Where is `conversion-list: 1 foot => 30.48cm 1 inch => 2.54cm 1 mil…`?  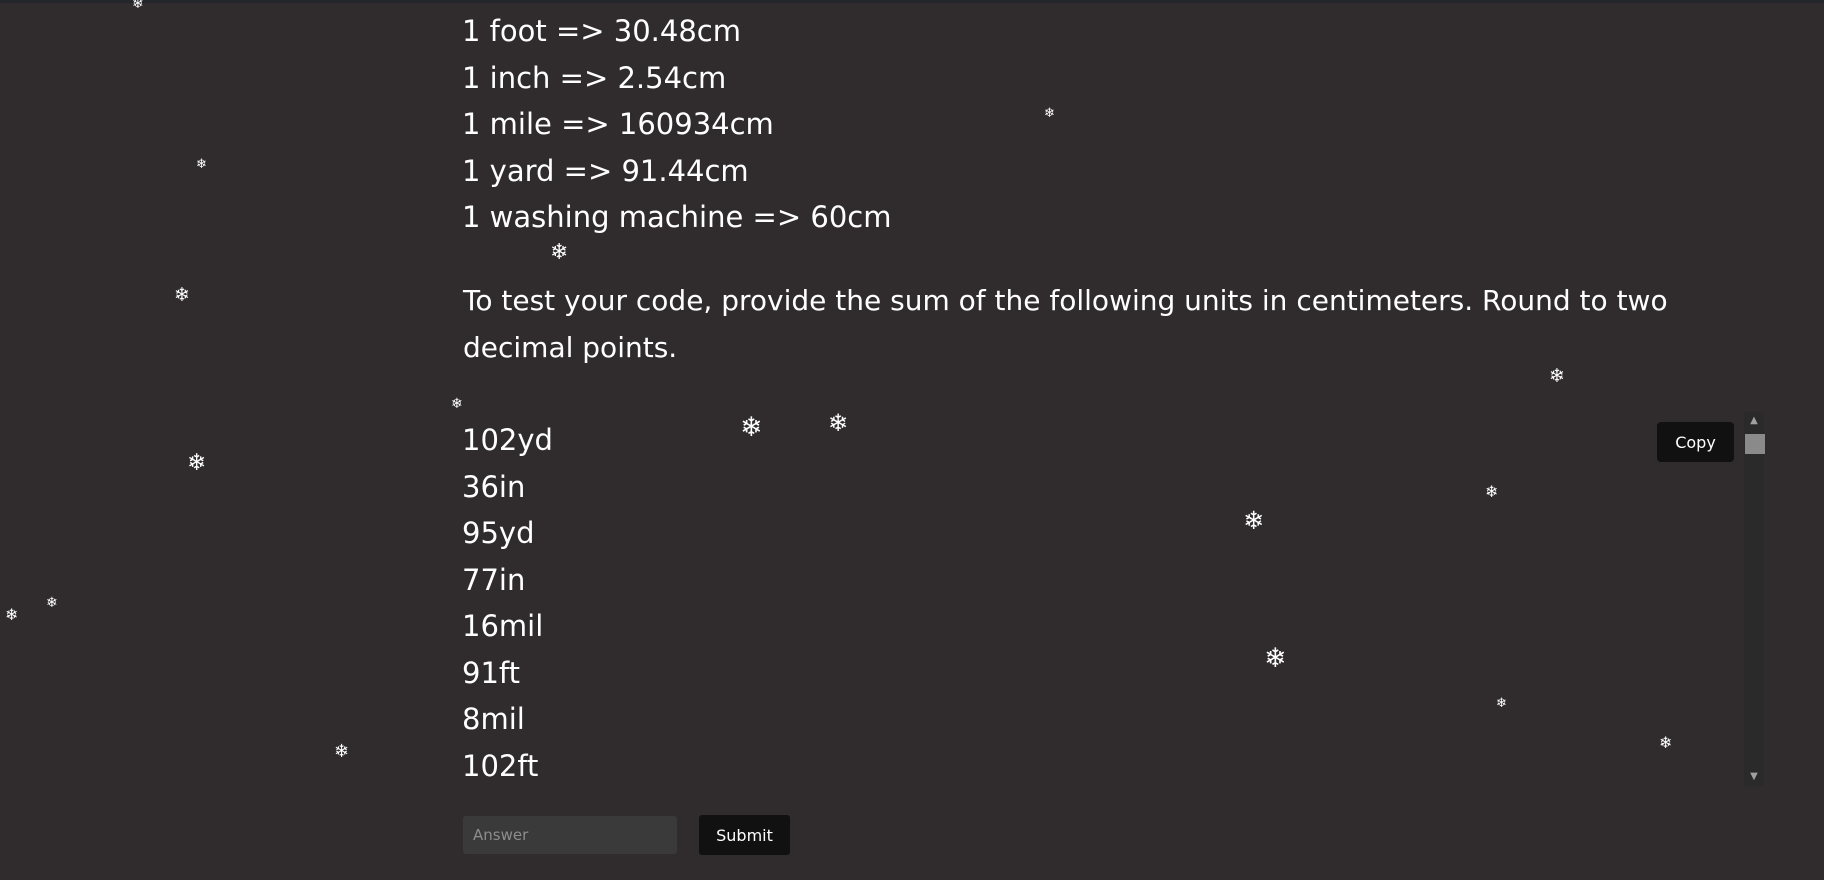
conversion-list: 1 foot => 30.48cm 1 inch => 2.54cm 1 mil… is located at coordinates (676, 124).